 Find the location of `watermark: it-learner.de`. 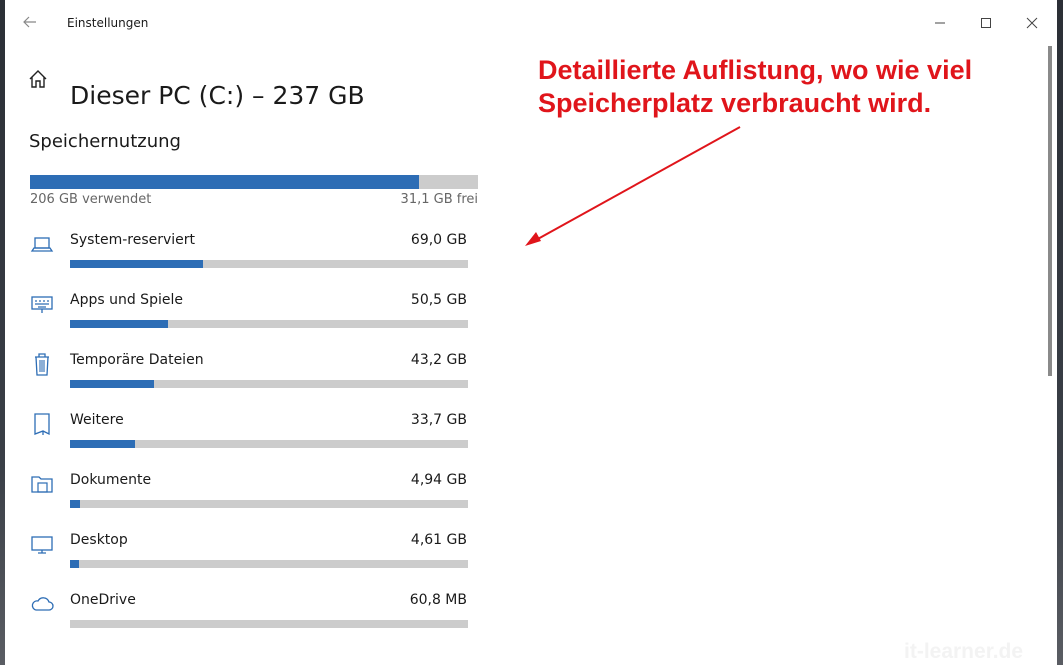

watermark: it-learner.de is located at coordinates (964, 651).